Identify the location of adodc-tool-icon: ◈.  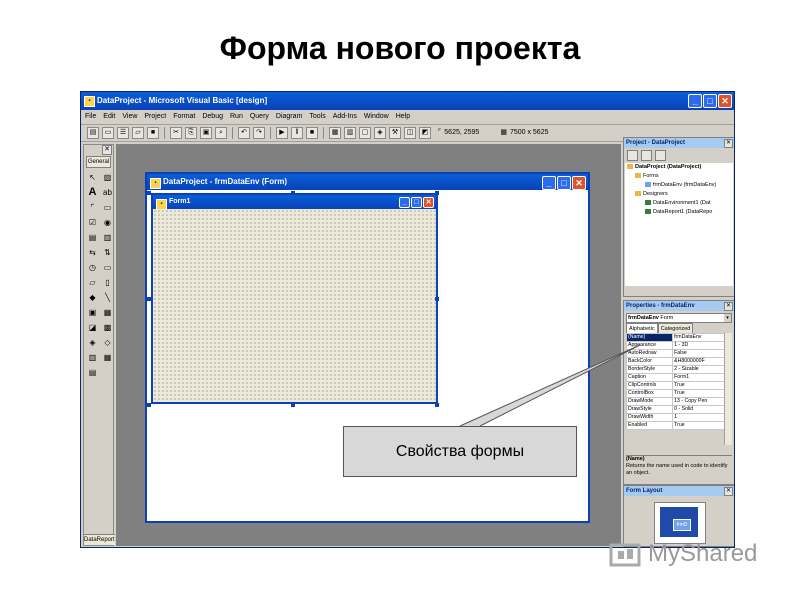
(92, 342).